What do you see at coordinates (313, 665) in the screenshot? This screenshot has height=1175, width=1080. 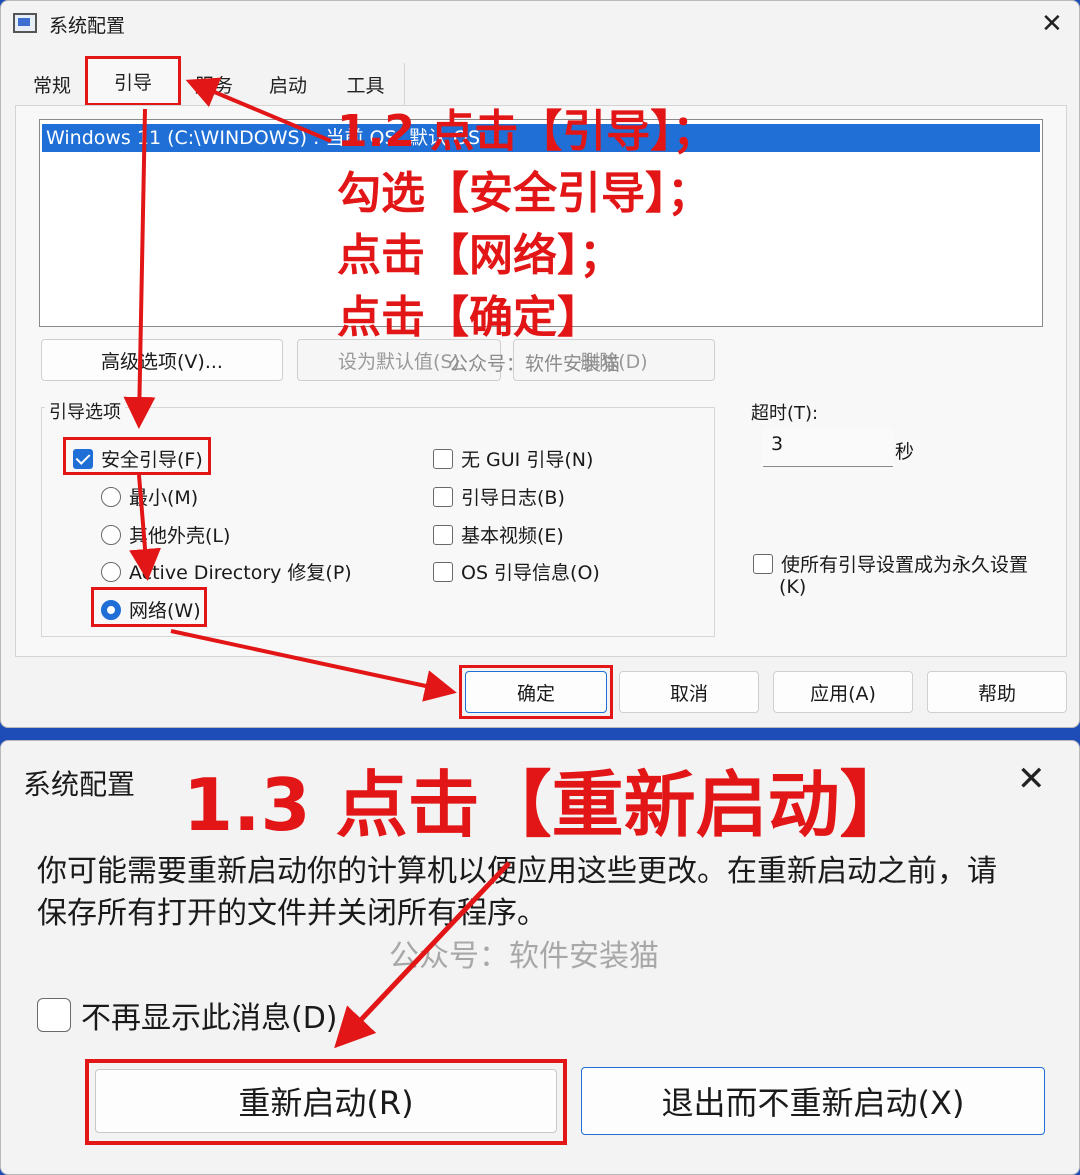 I see `arrow-to-ok` at bounding box center [313, 665].